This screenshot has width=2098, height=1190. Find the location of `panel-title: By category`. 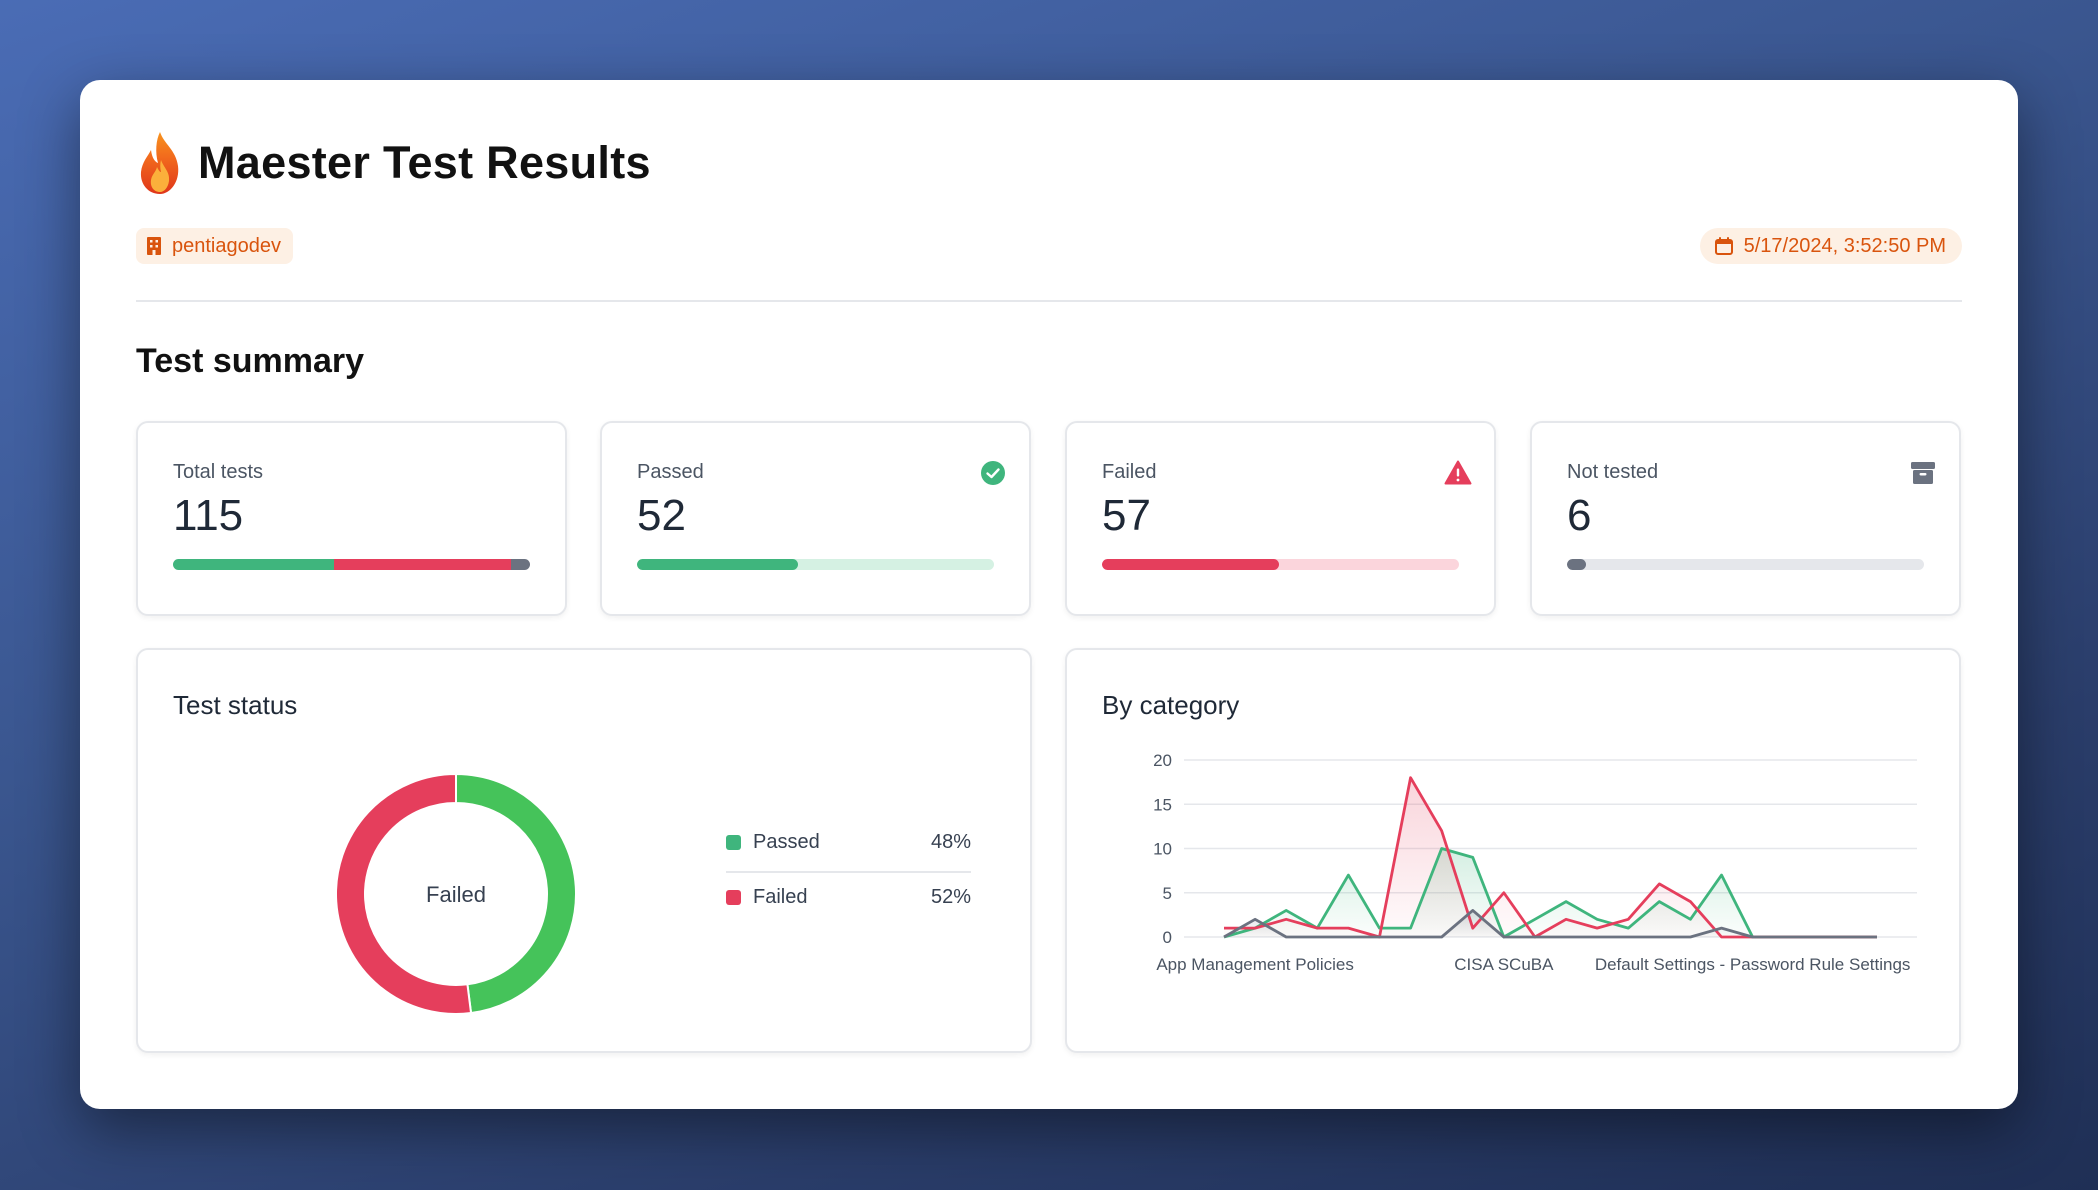

panel-title: By category is located at coordinates (1171, 705).